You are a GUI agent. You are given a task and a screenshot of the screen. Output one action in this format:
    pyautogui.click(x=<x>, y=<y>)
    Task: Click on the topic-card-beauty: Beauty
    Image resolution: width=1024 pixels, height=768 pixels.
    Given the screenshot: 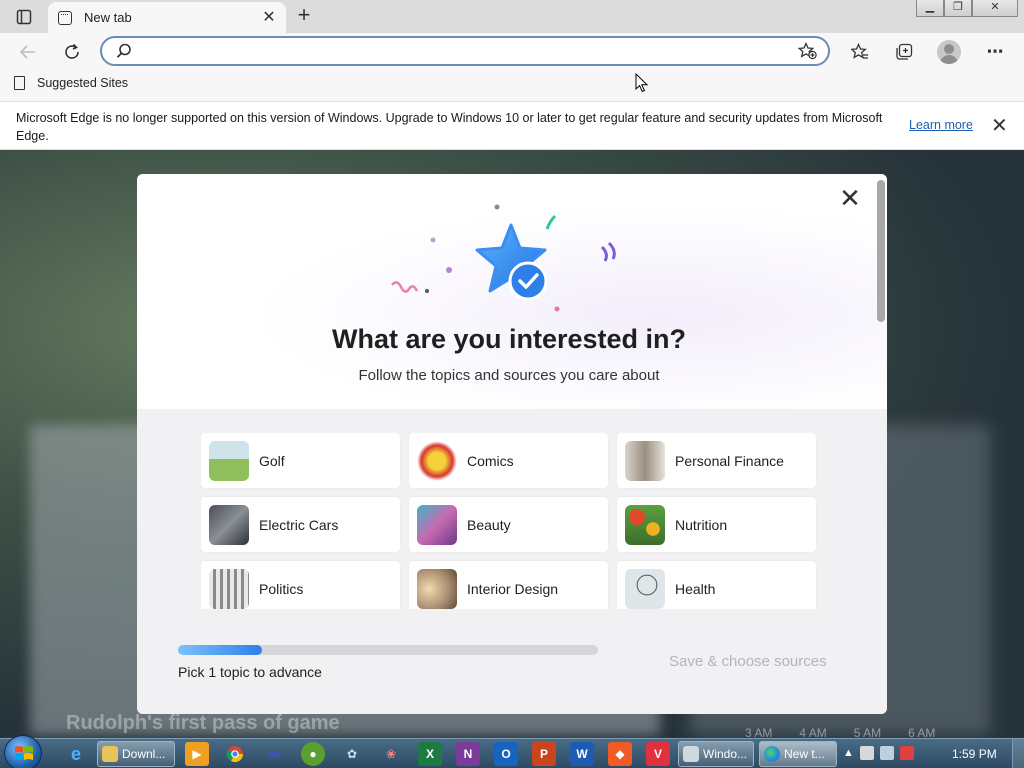 What is the action you would take?
    pyautogui.click(x=508, y=524)
    